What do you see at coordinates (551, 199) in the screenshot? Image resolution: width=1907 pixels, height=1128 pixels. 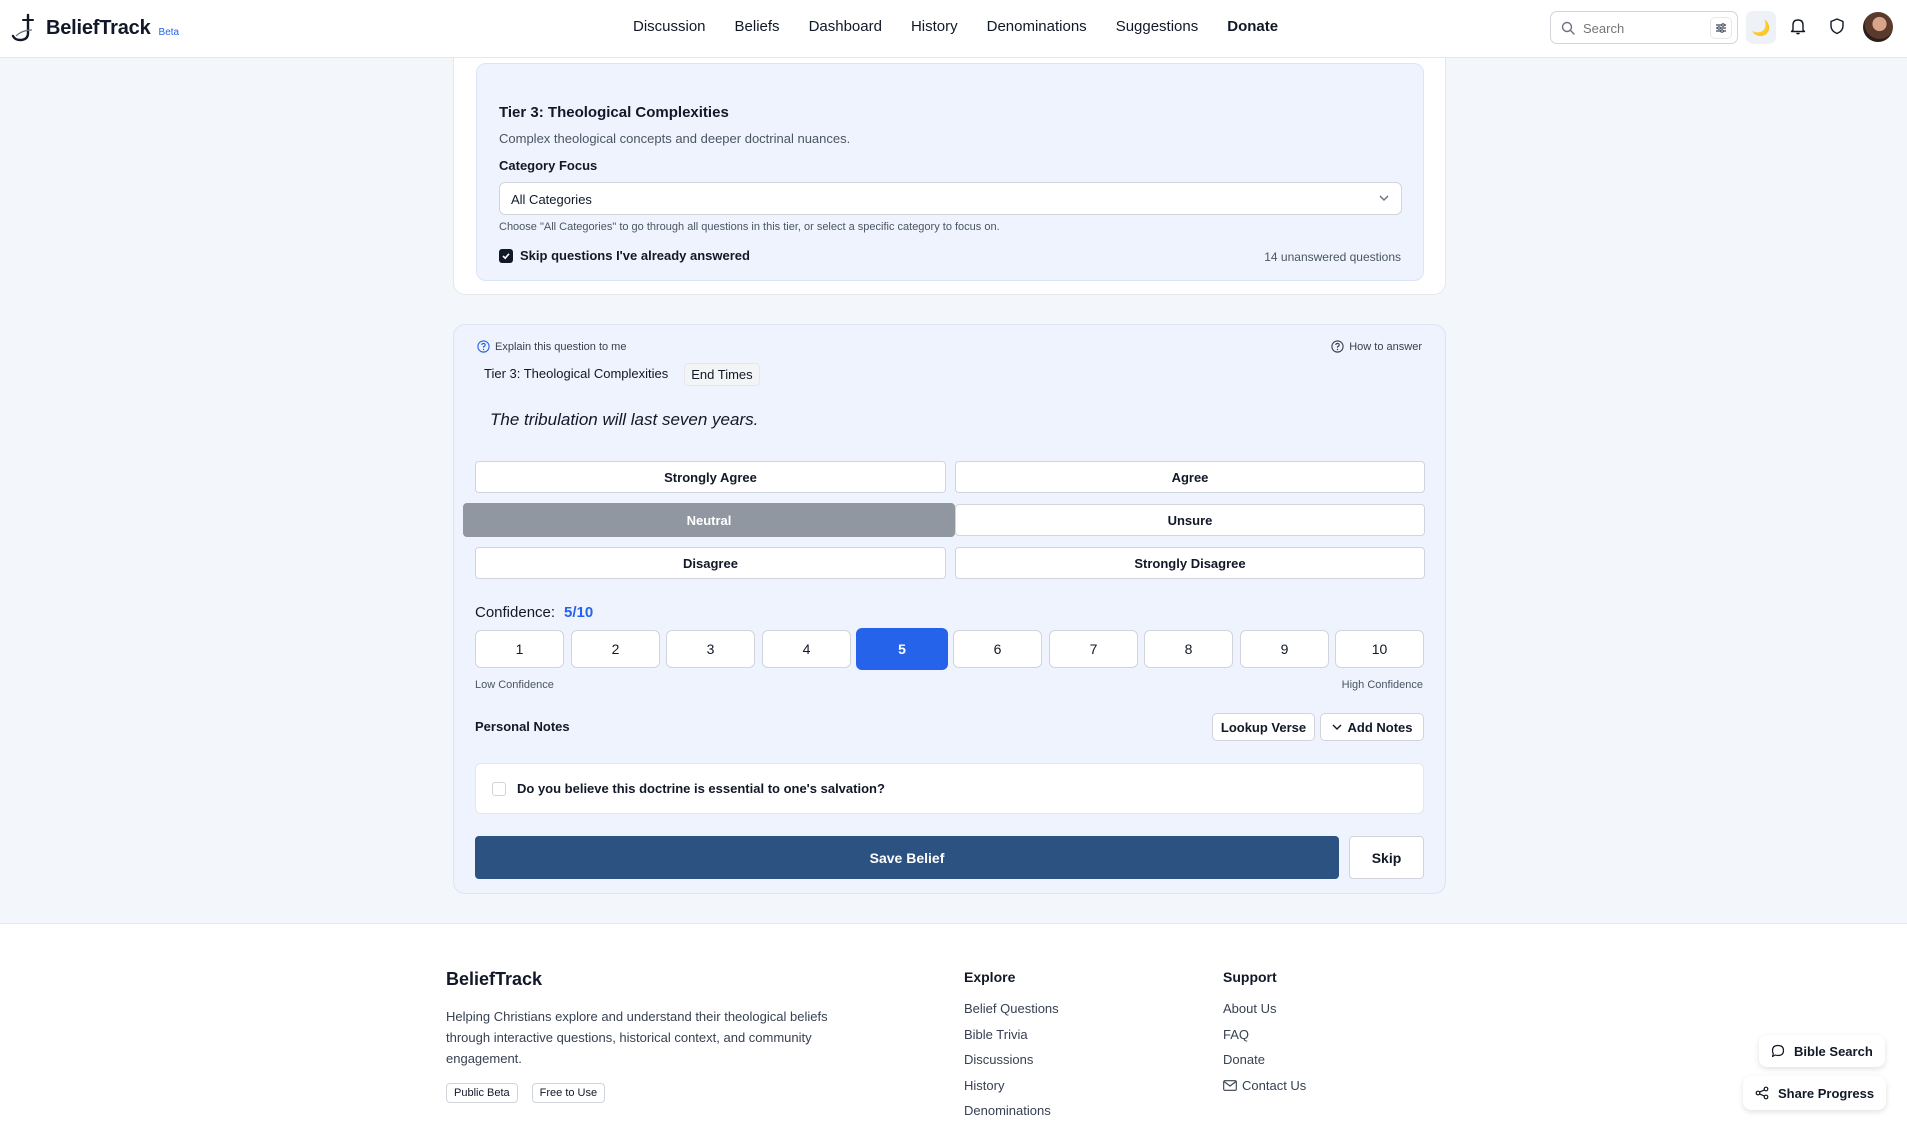 I see `category-select-value: All Categories` at bounding box center [551, 199].